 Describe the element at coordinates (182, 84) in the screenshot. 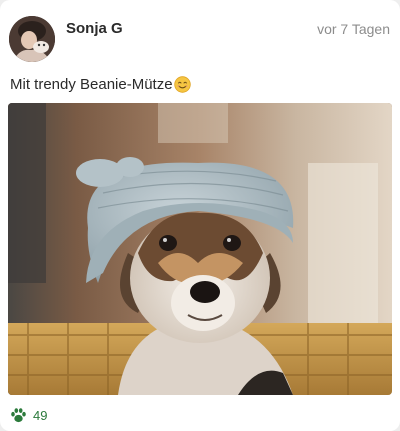

I see `smiling-face-emoji-icon` at that location.